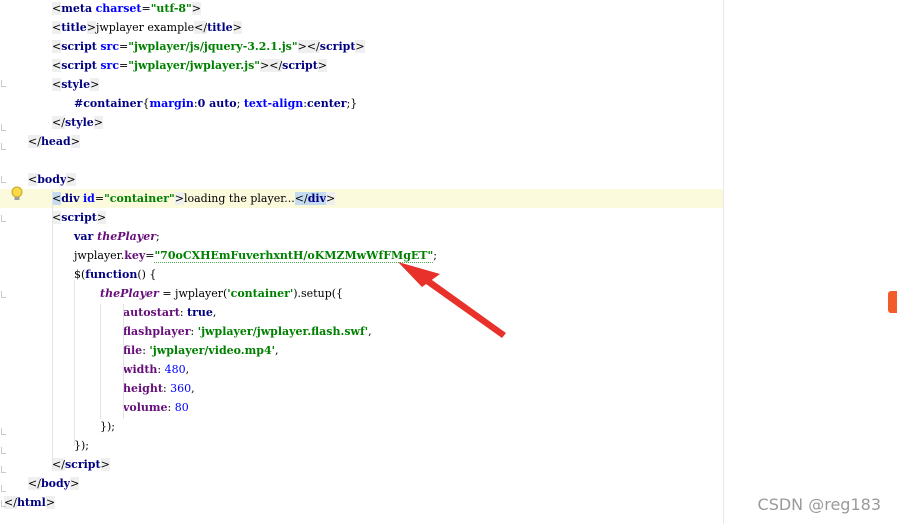 Image resolution: width=897 pixels, height=524 pixels. What do you see at coordinates (175, 369) in the screenshot?
I see `code-token: 480` at bounding box center [175, 369].